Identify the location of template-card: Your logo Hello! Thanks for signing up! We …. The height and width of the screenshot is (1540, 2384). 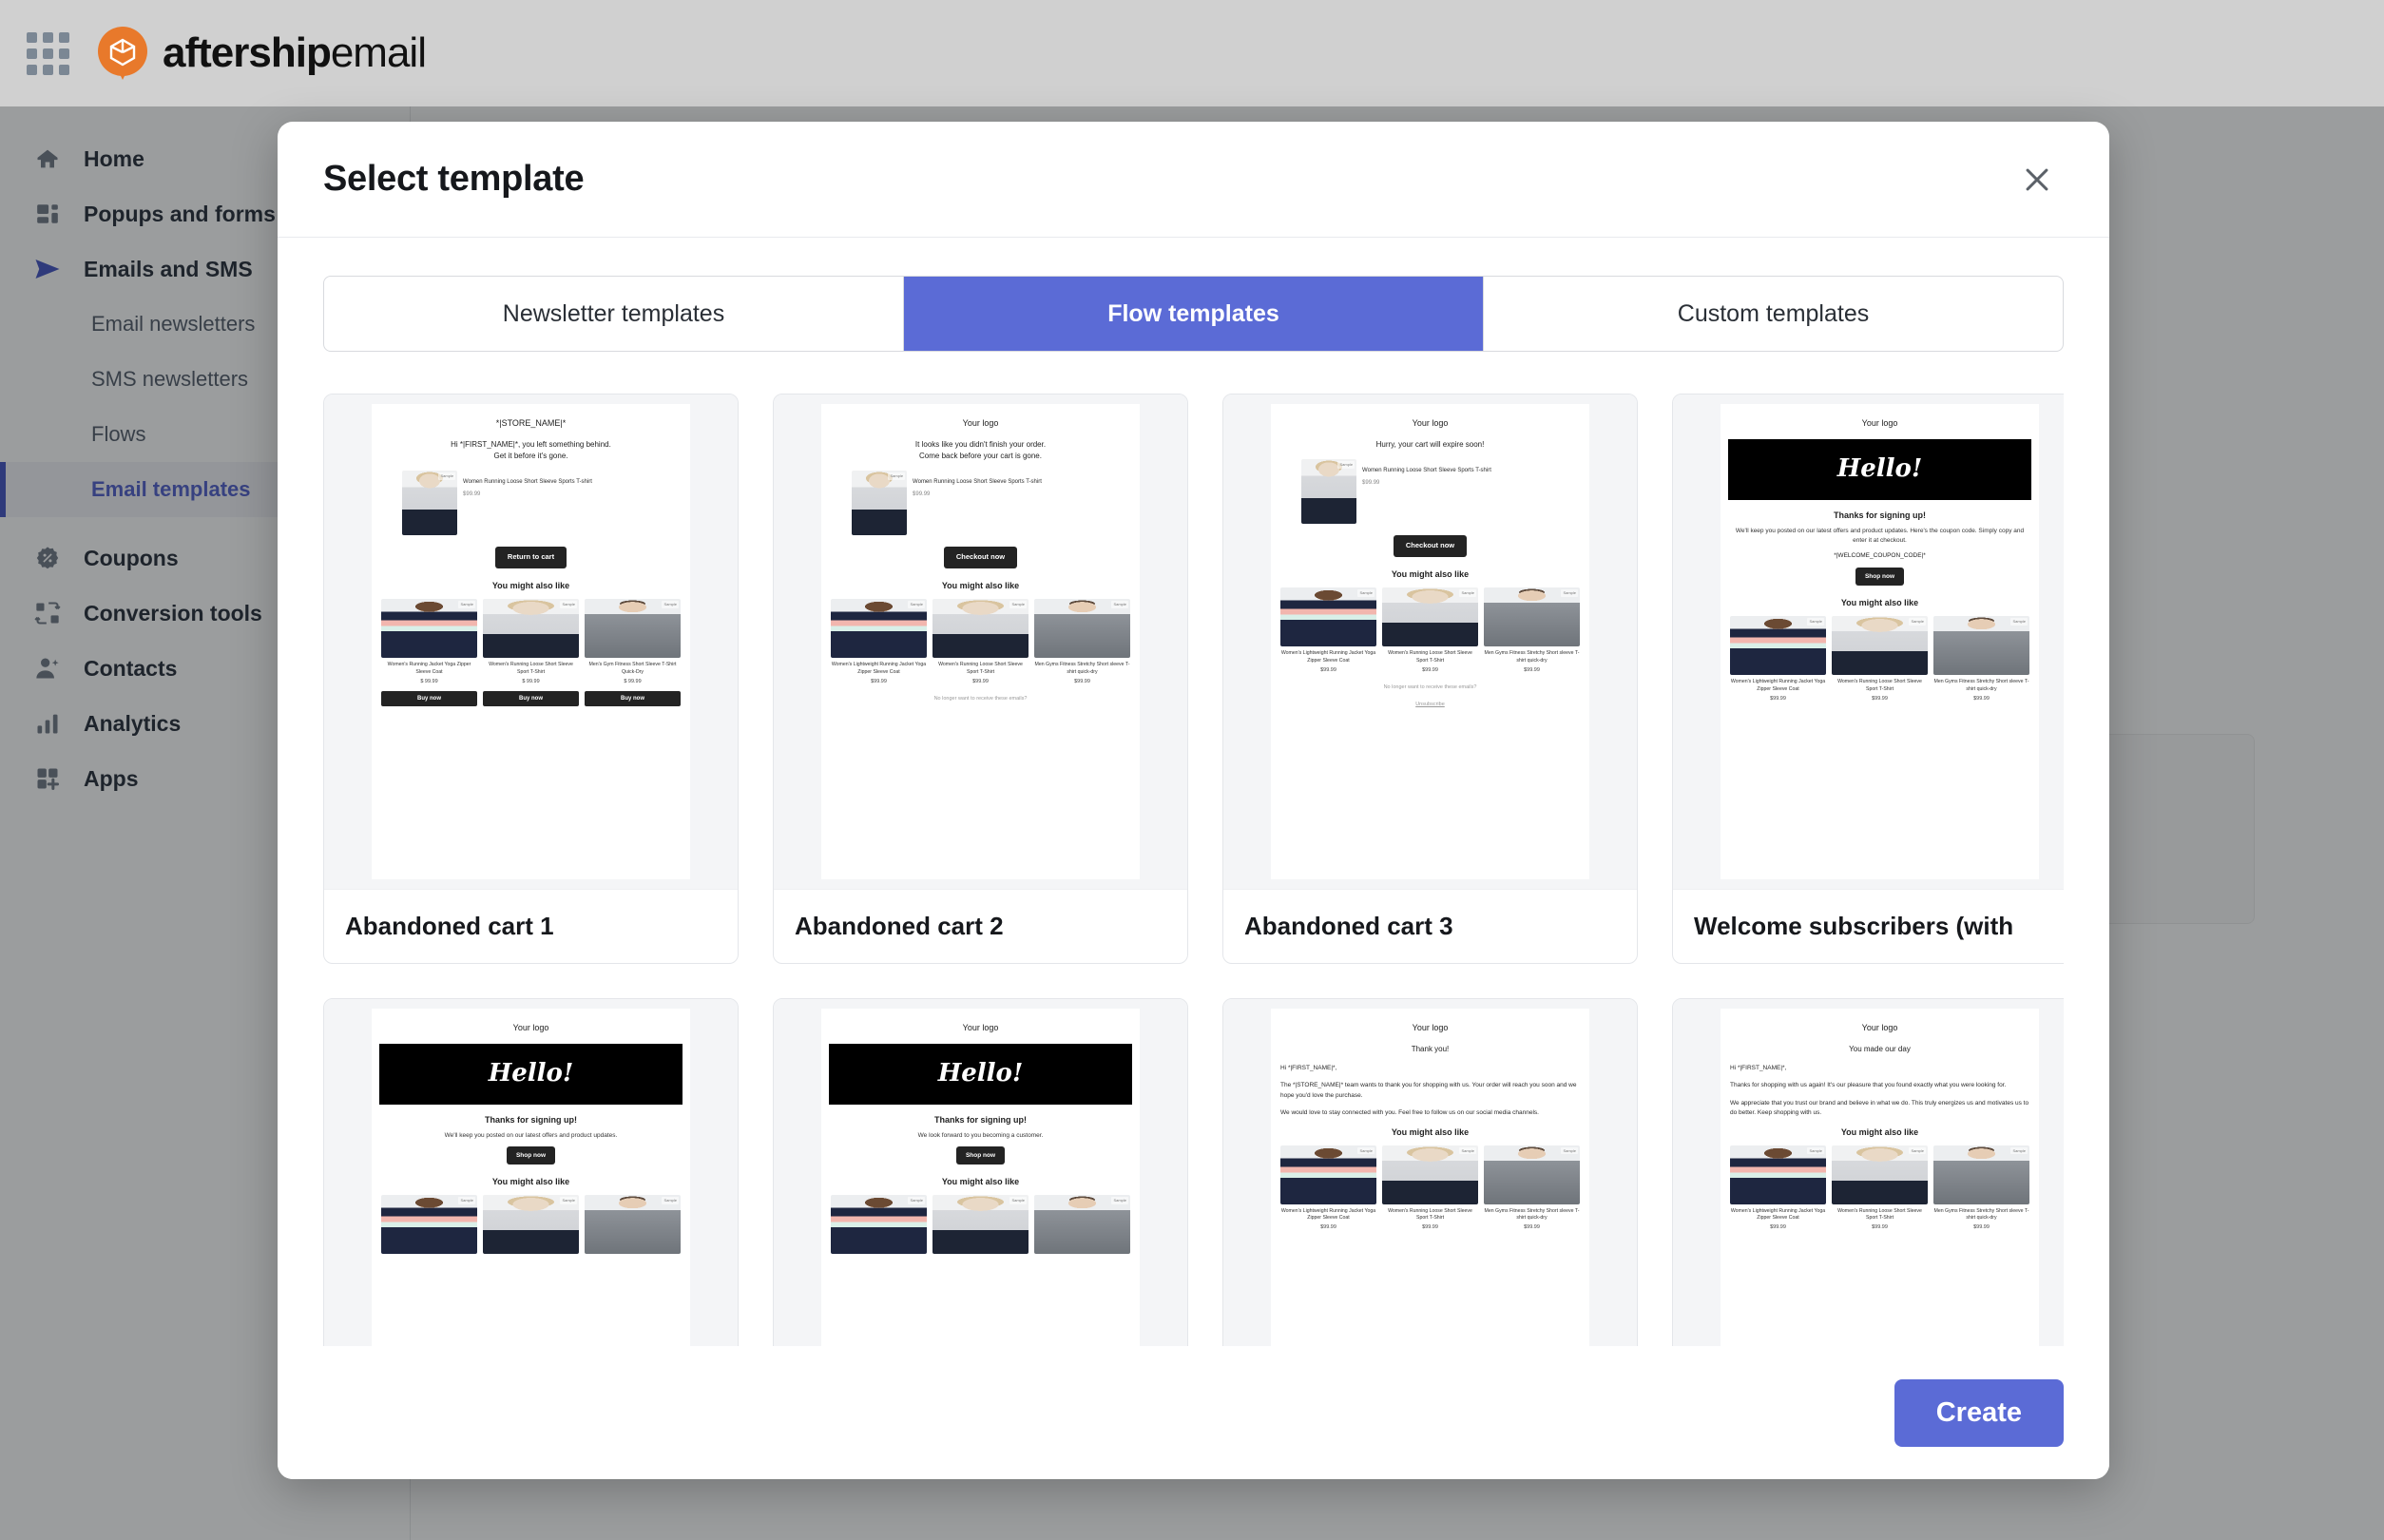
(980, 1172).